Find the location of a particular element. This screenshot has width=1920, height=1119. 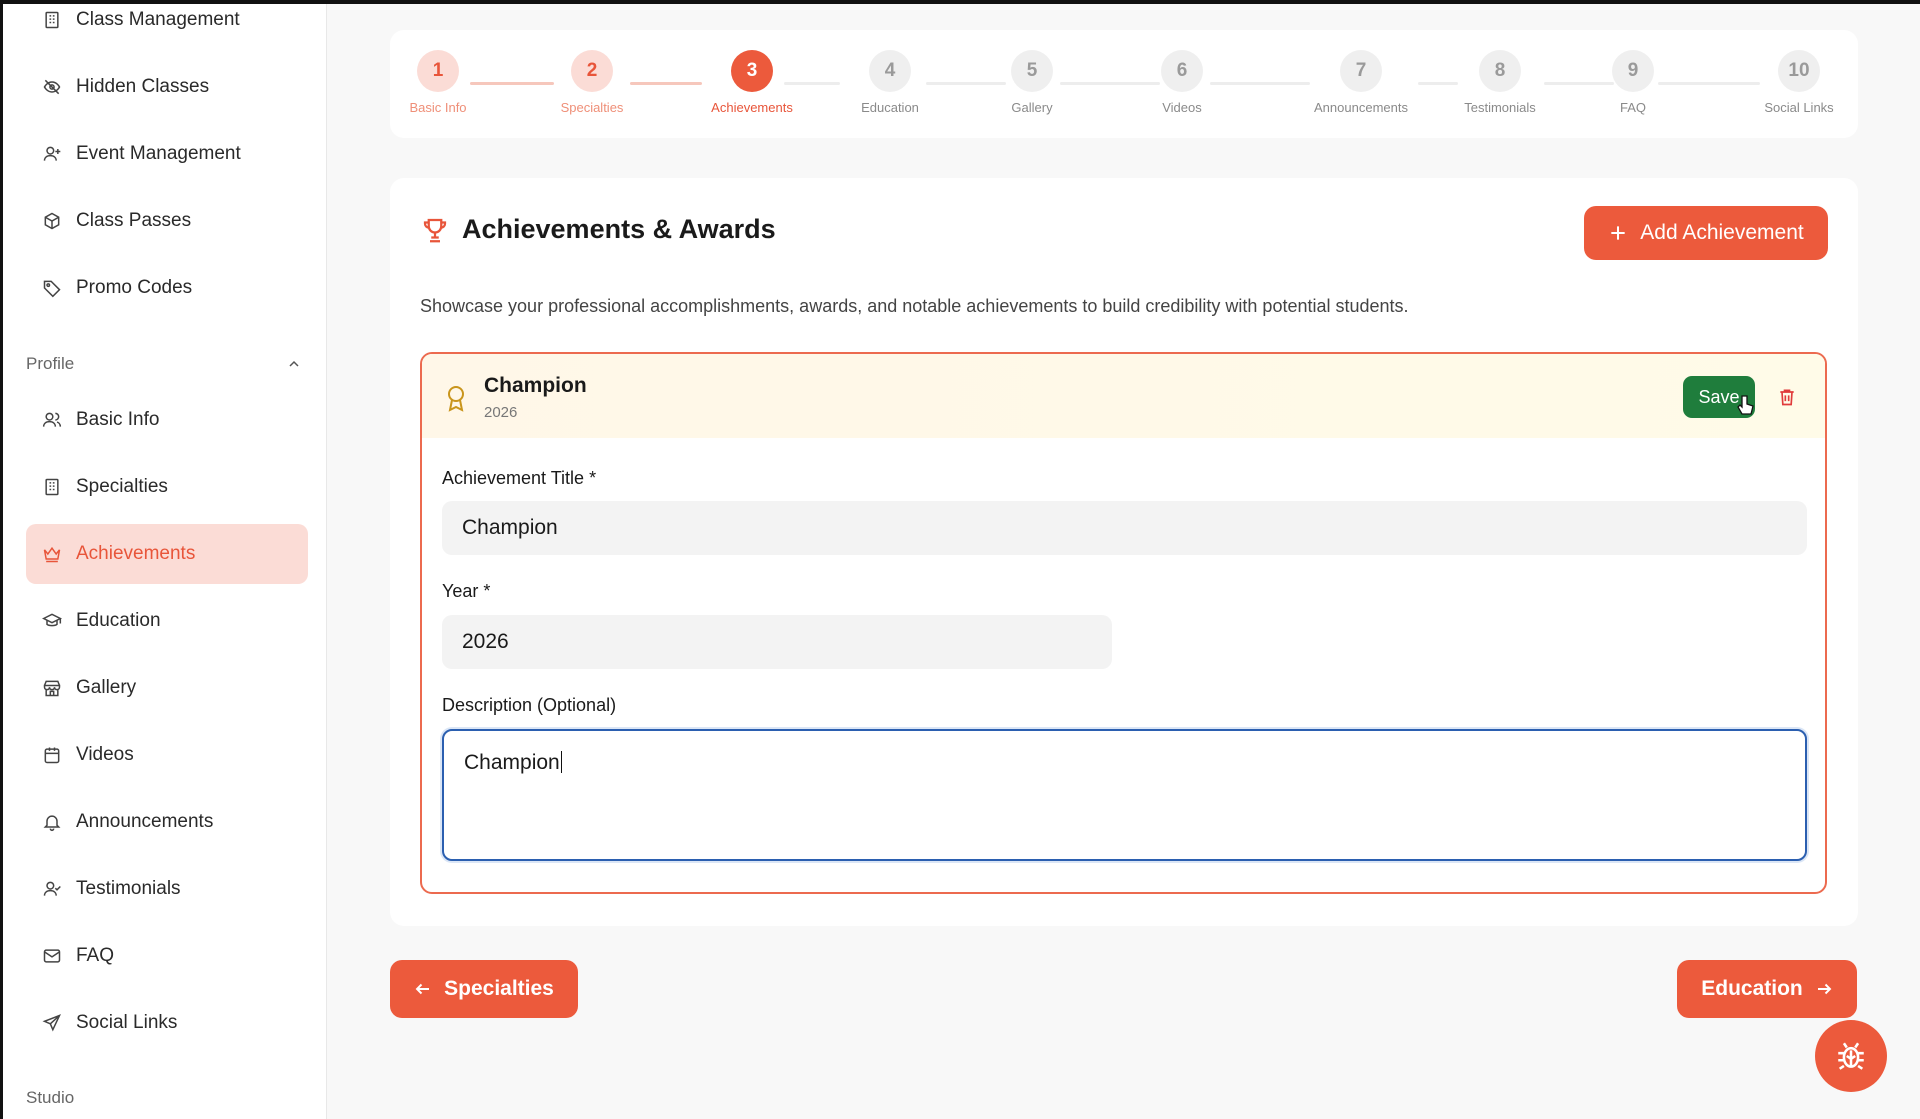

sidebar-item-hidden-classes: Hidden Classes is located at coordinates (167, 87).